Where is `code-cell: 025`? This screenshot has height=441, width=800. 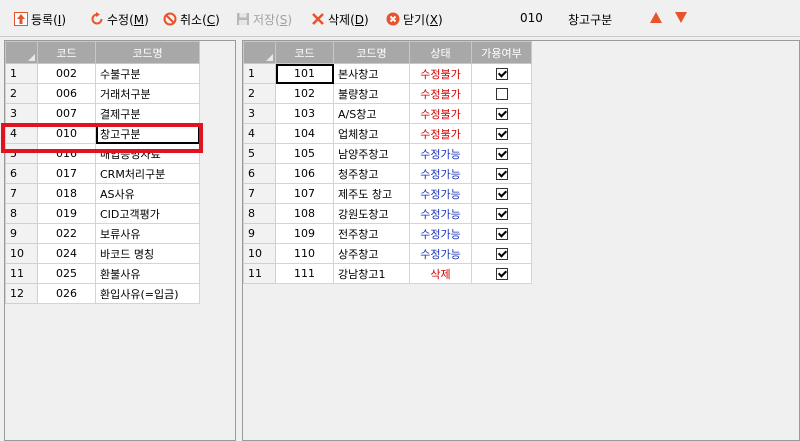
code-cell: 025 is located at coordinates (66, 273).